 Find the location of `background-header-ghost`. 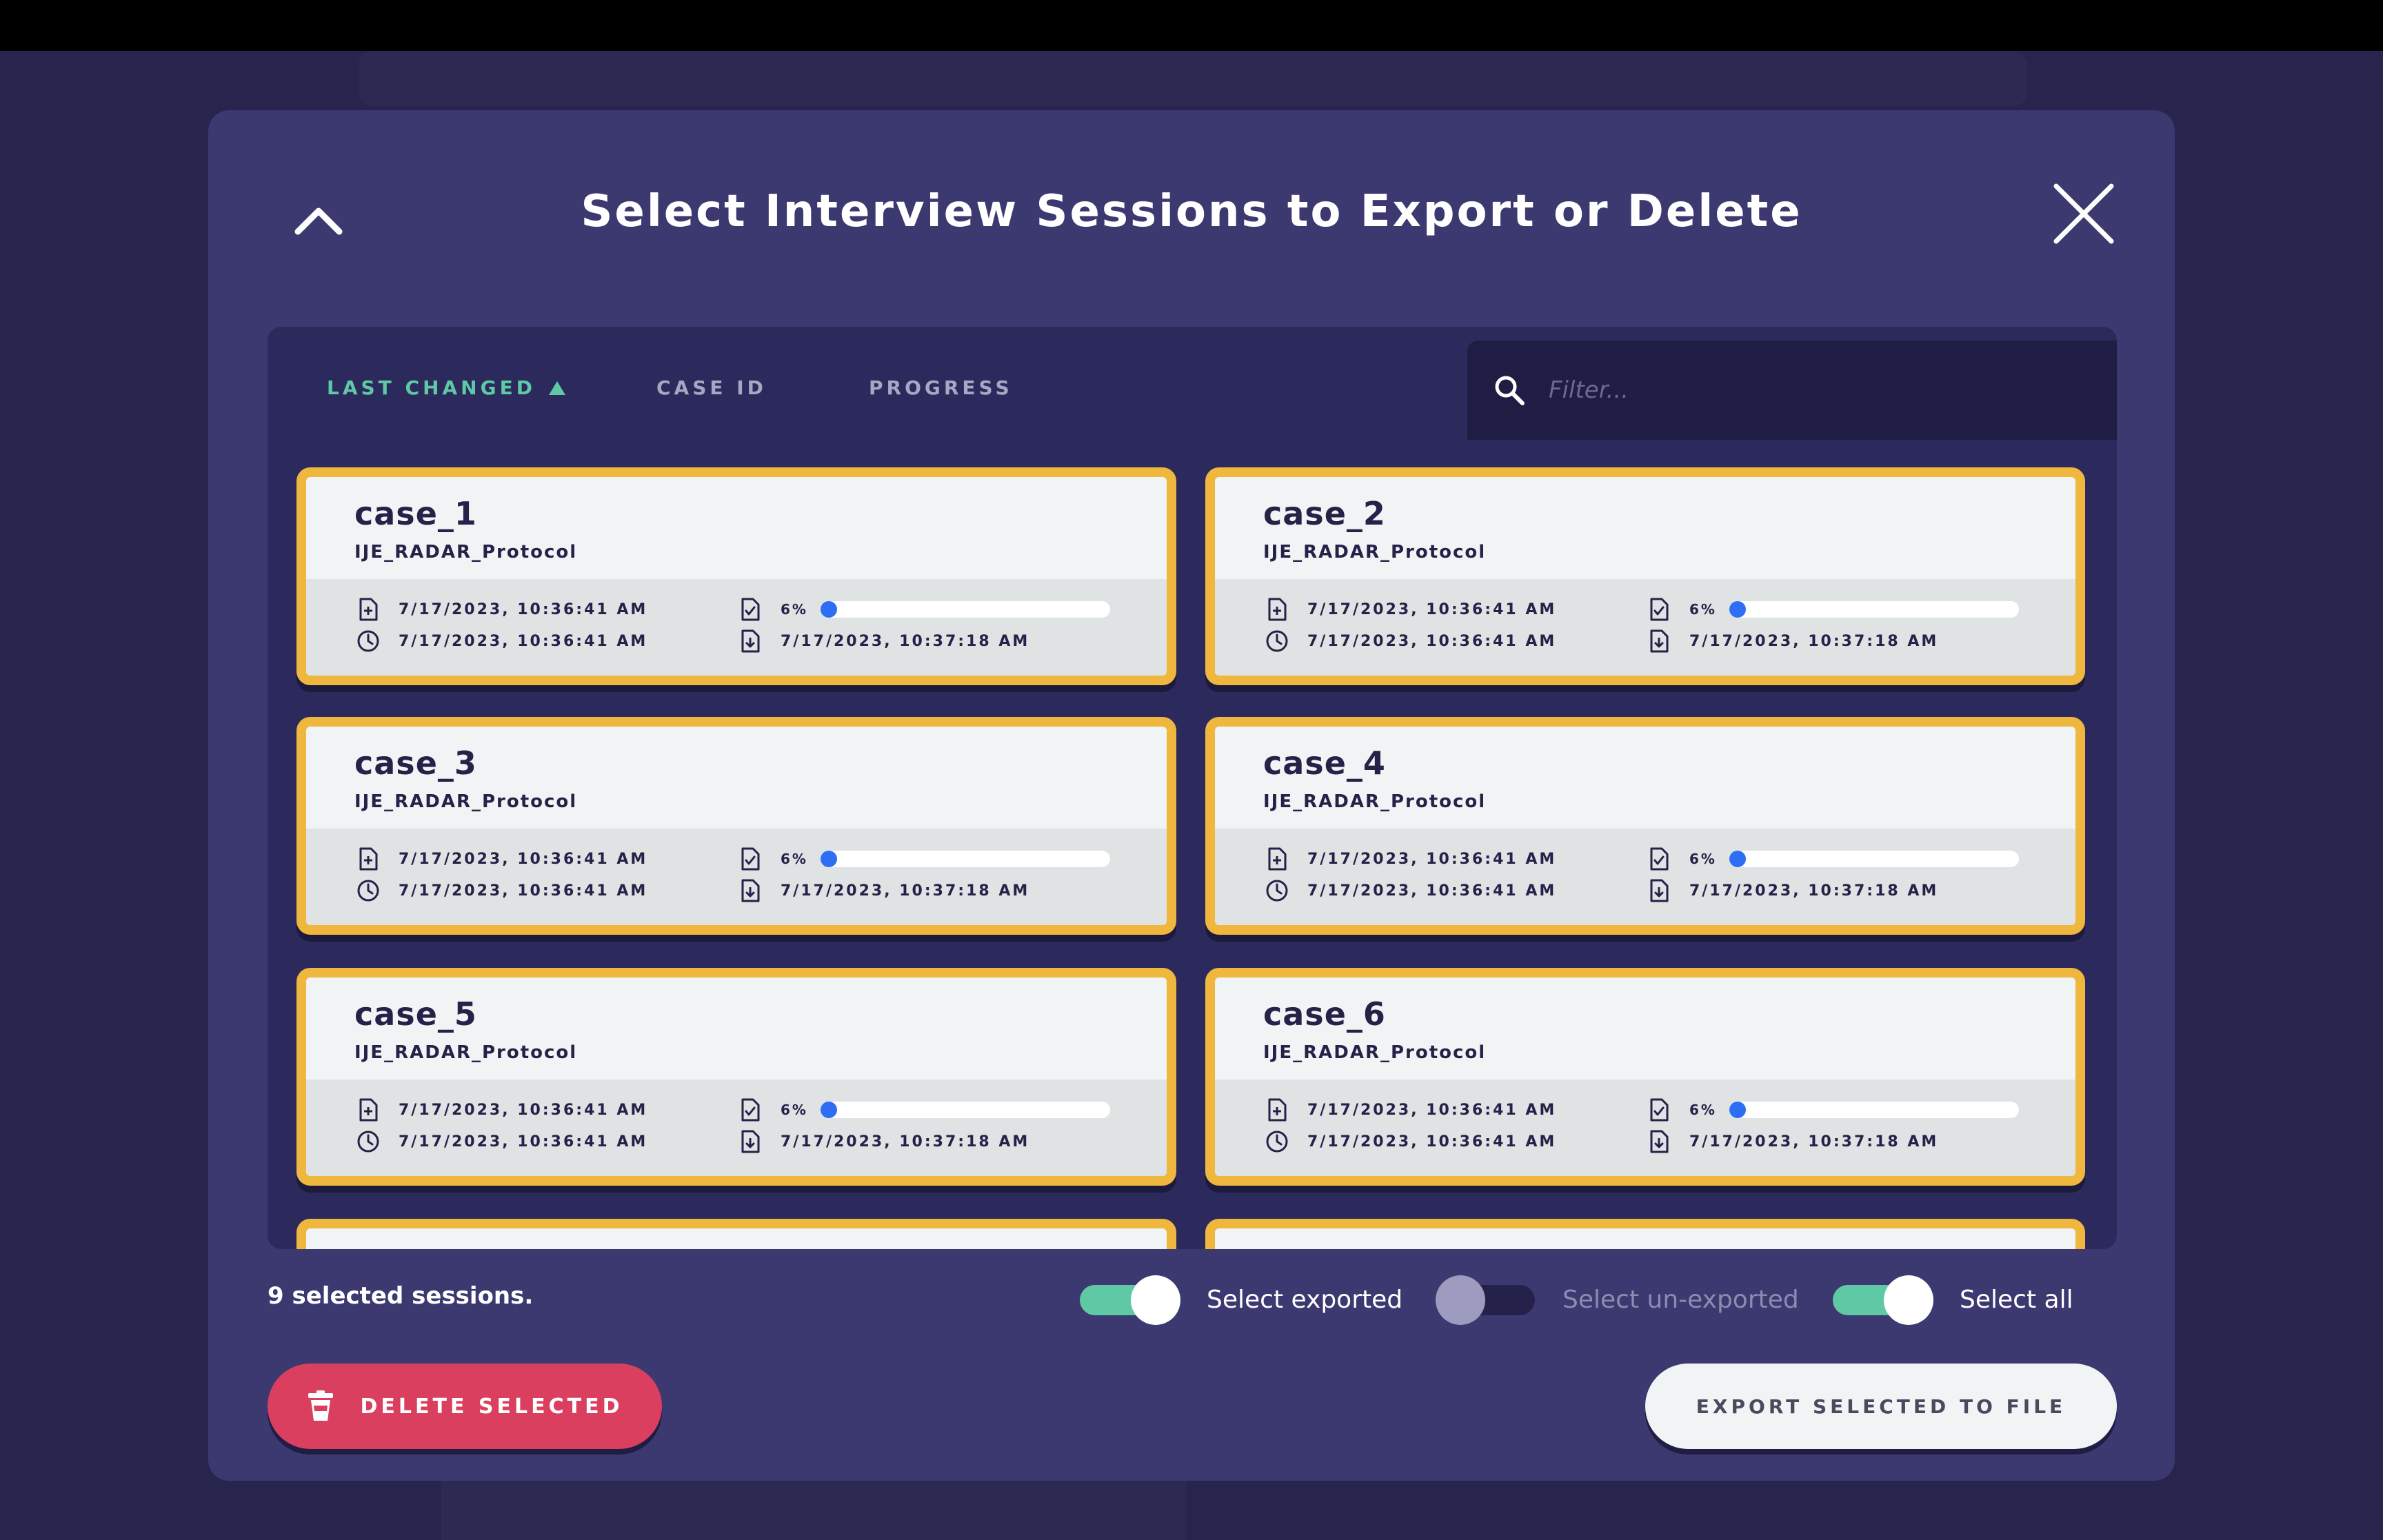

background-header-ghost is located at coordinates (1193, 79).